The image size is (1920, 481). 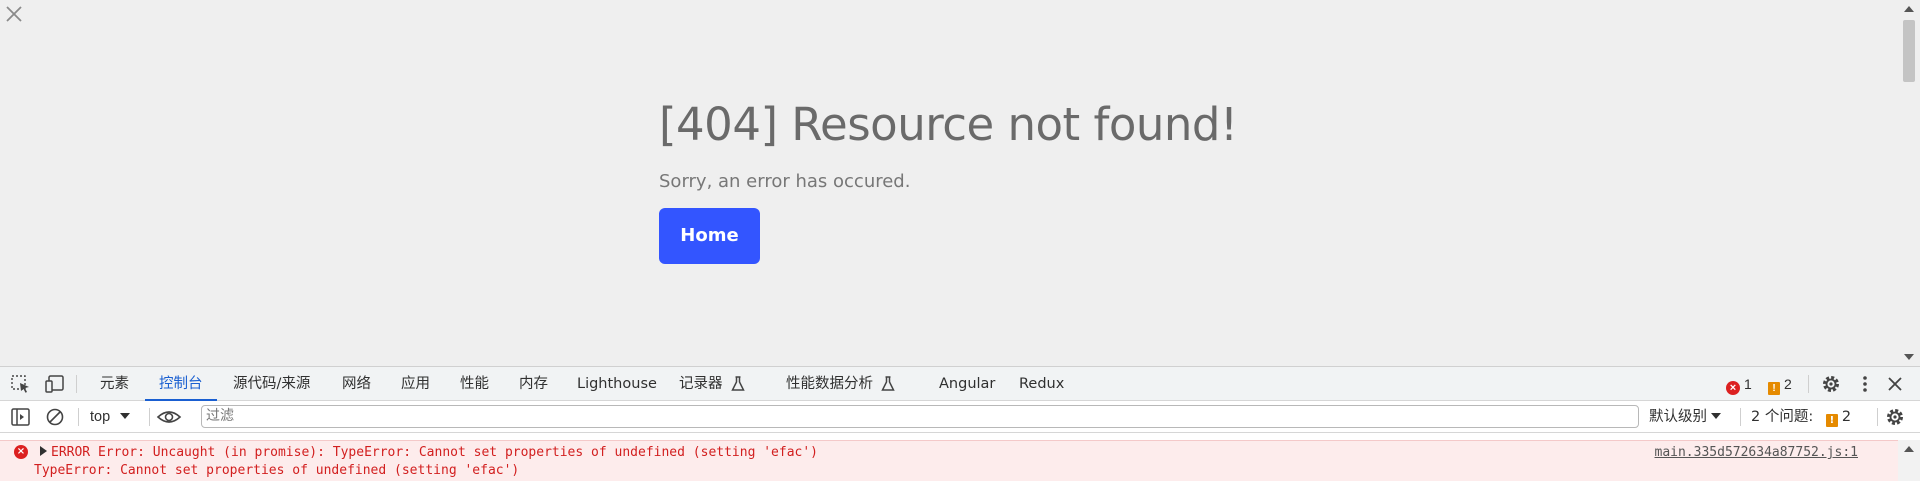 I want to click on issues-count: 2, so click(x=1846, y=417).